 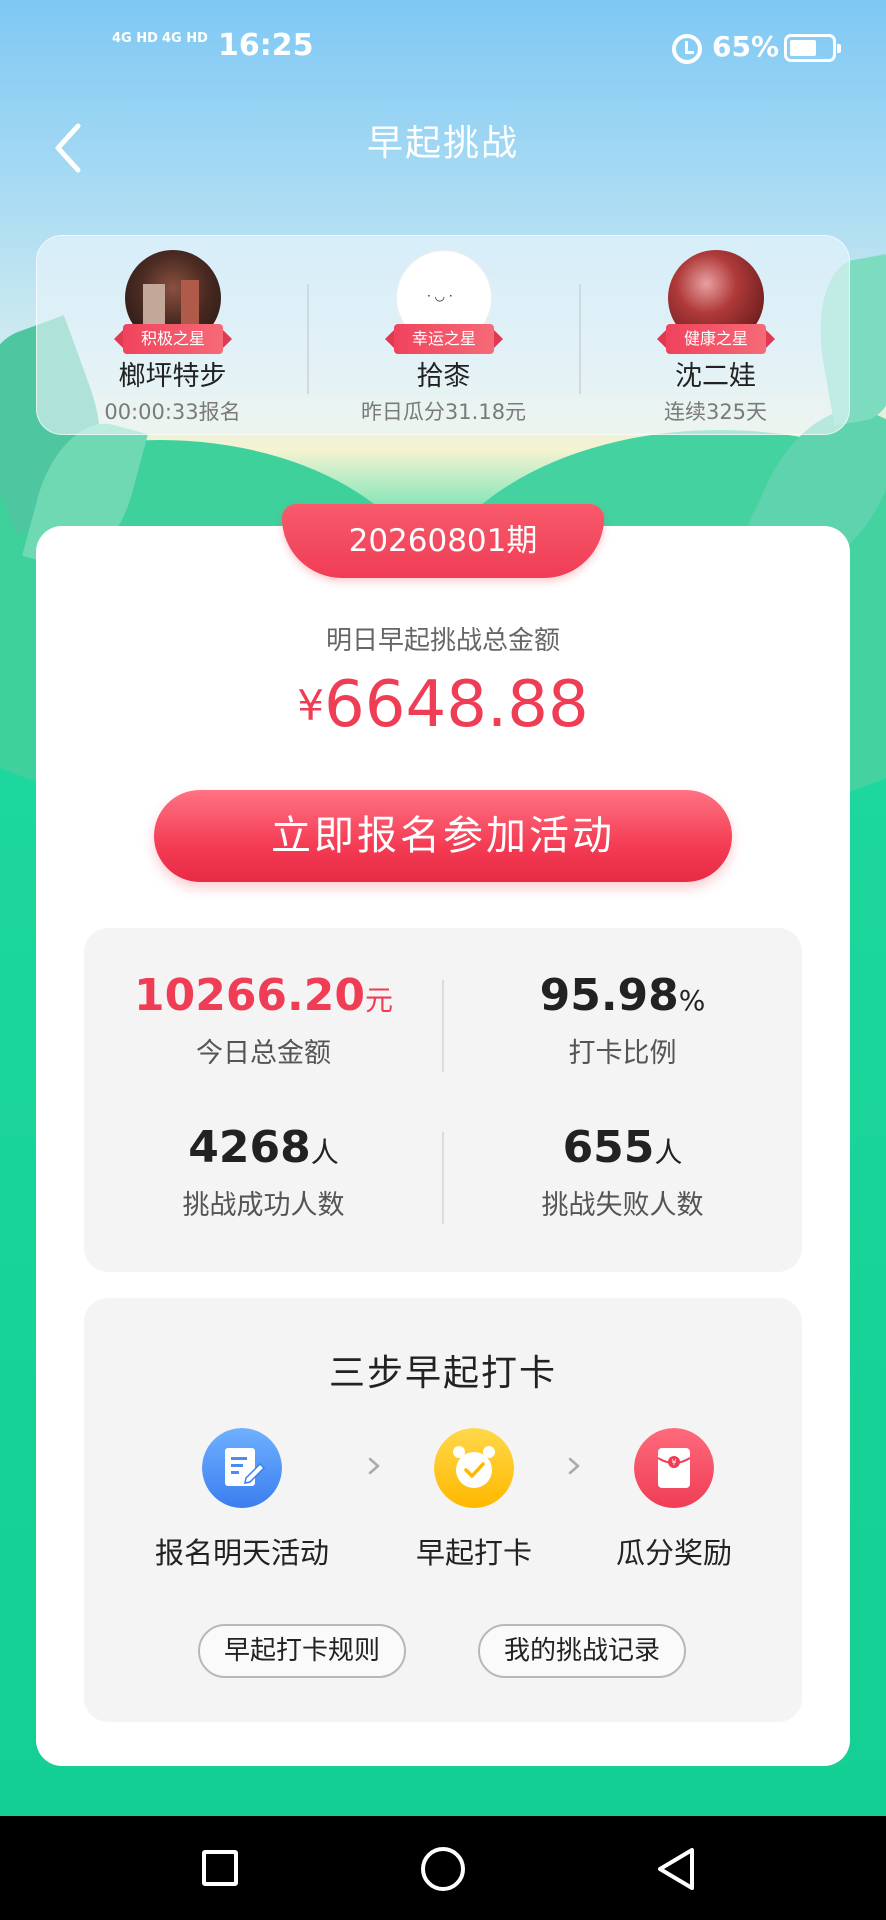 I want to click on star-badge: 幸运之星, so click(x=444, y=339).